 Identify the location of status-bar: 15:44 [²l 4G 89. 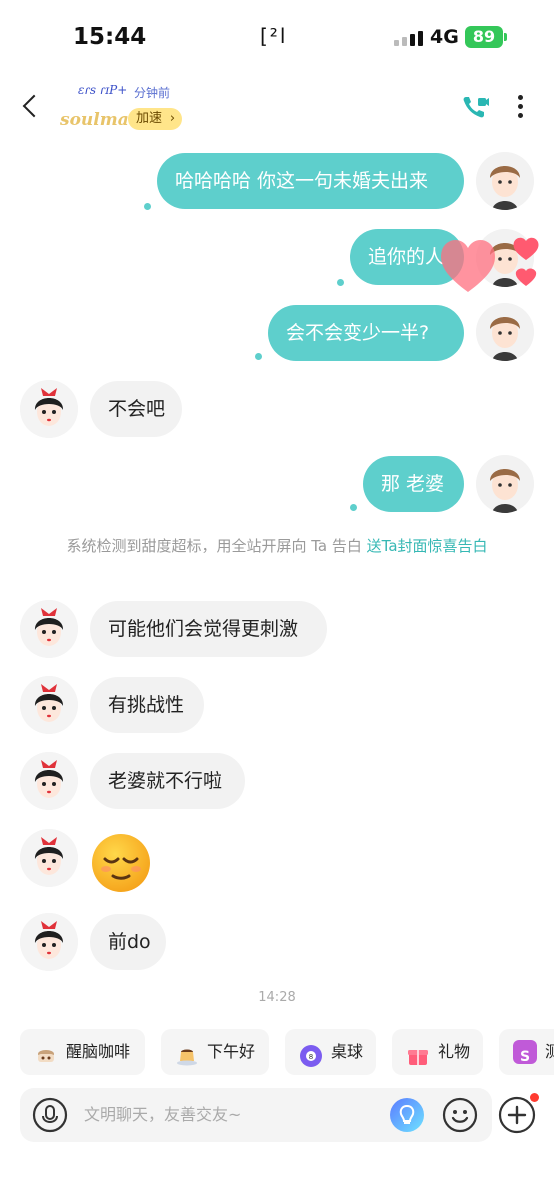
(277, 37).